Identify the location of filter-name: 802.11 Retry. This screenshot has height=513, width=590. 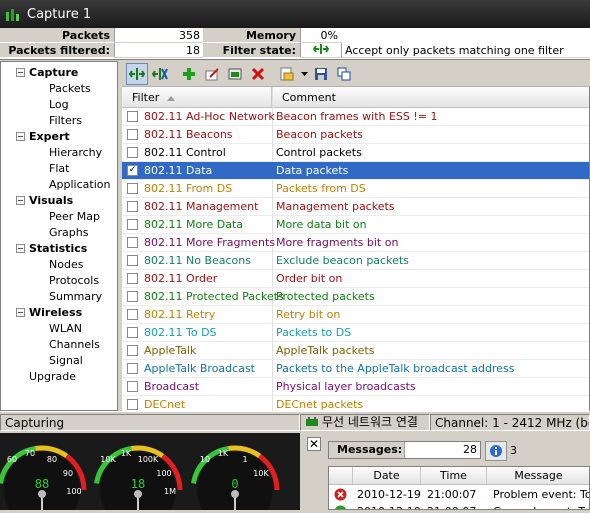
(180, 314).